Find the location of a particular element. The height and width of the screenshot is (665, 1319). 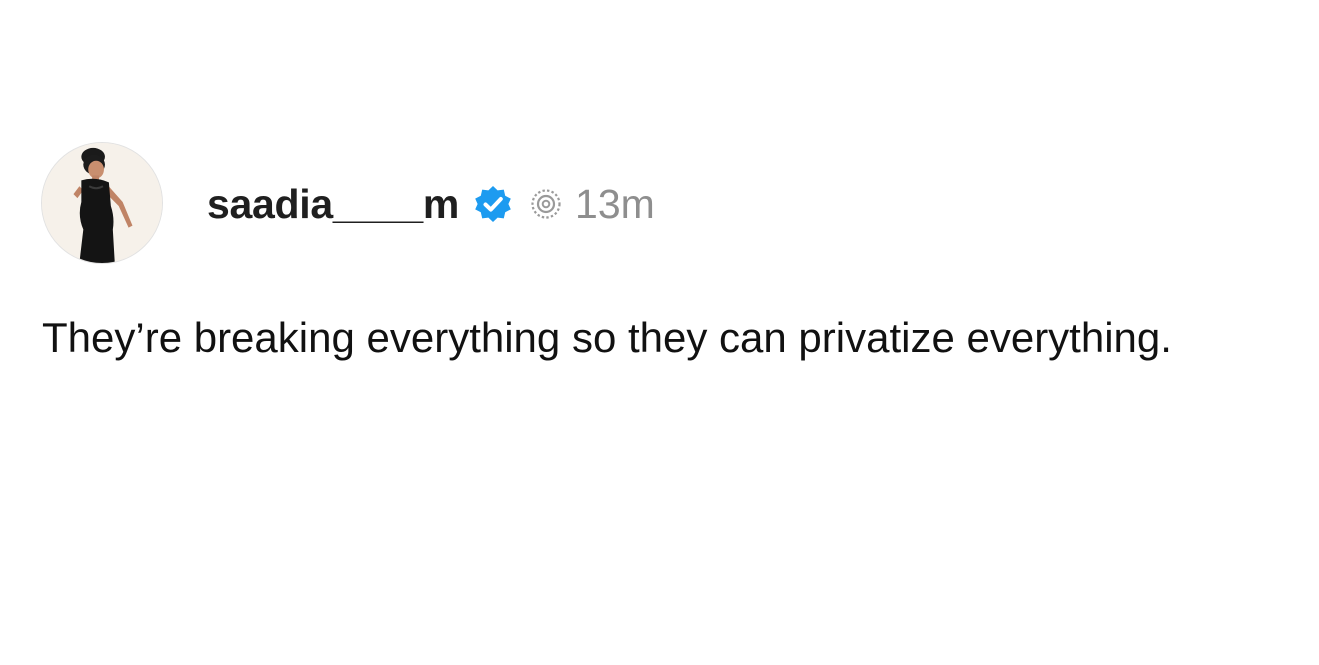

post-header: saadia____m 13m is located at coordinates (431, 204).